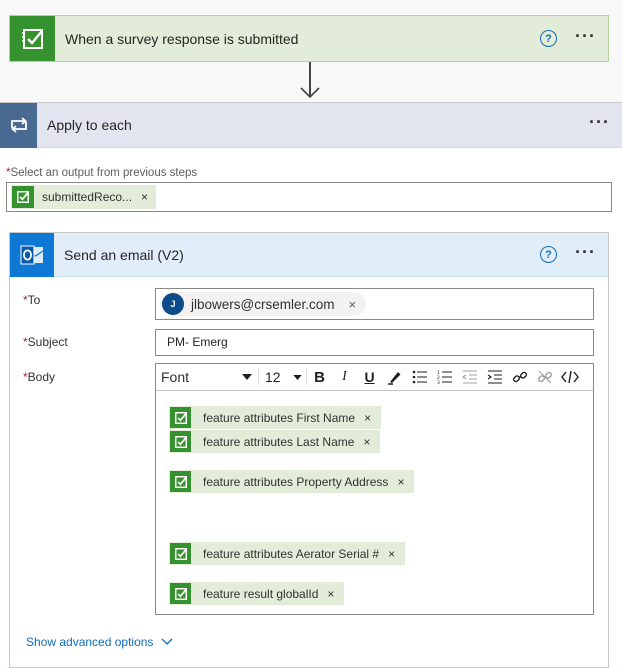 This screenshot has width=622, height=668. What do you see at coordinates (374, 342) in the screenshot?
I see `subject-field: PM- Emerg` at bounding box center [374, 342].